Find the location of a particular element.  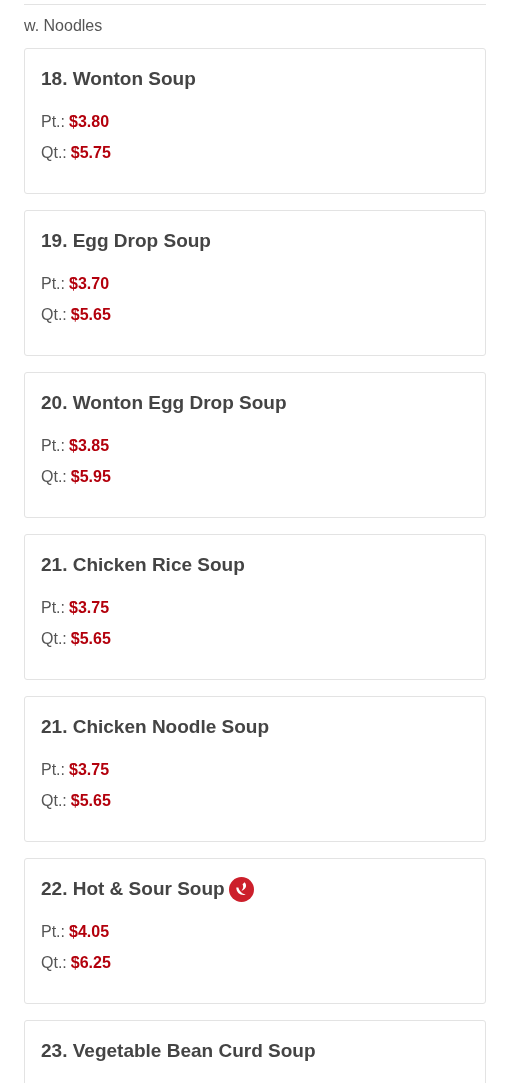

item-title: 18. Wonton Soup is located at coordinates (118, 78).